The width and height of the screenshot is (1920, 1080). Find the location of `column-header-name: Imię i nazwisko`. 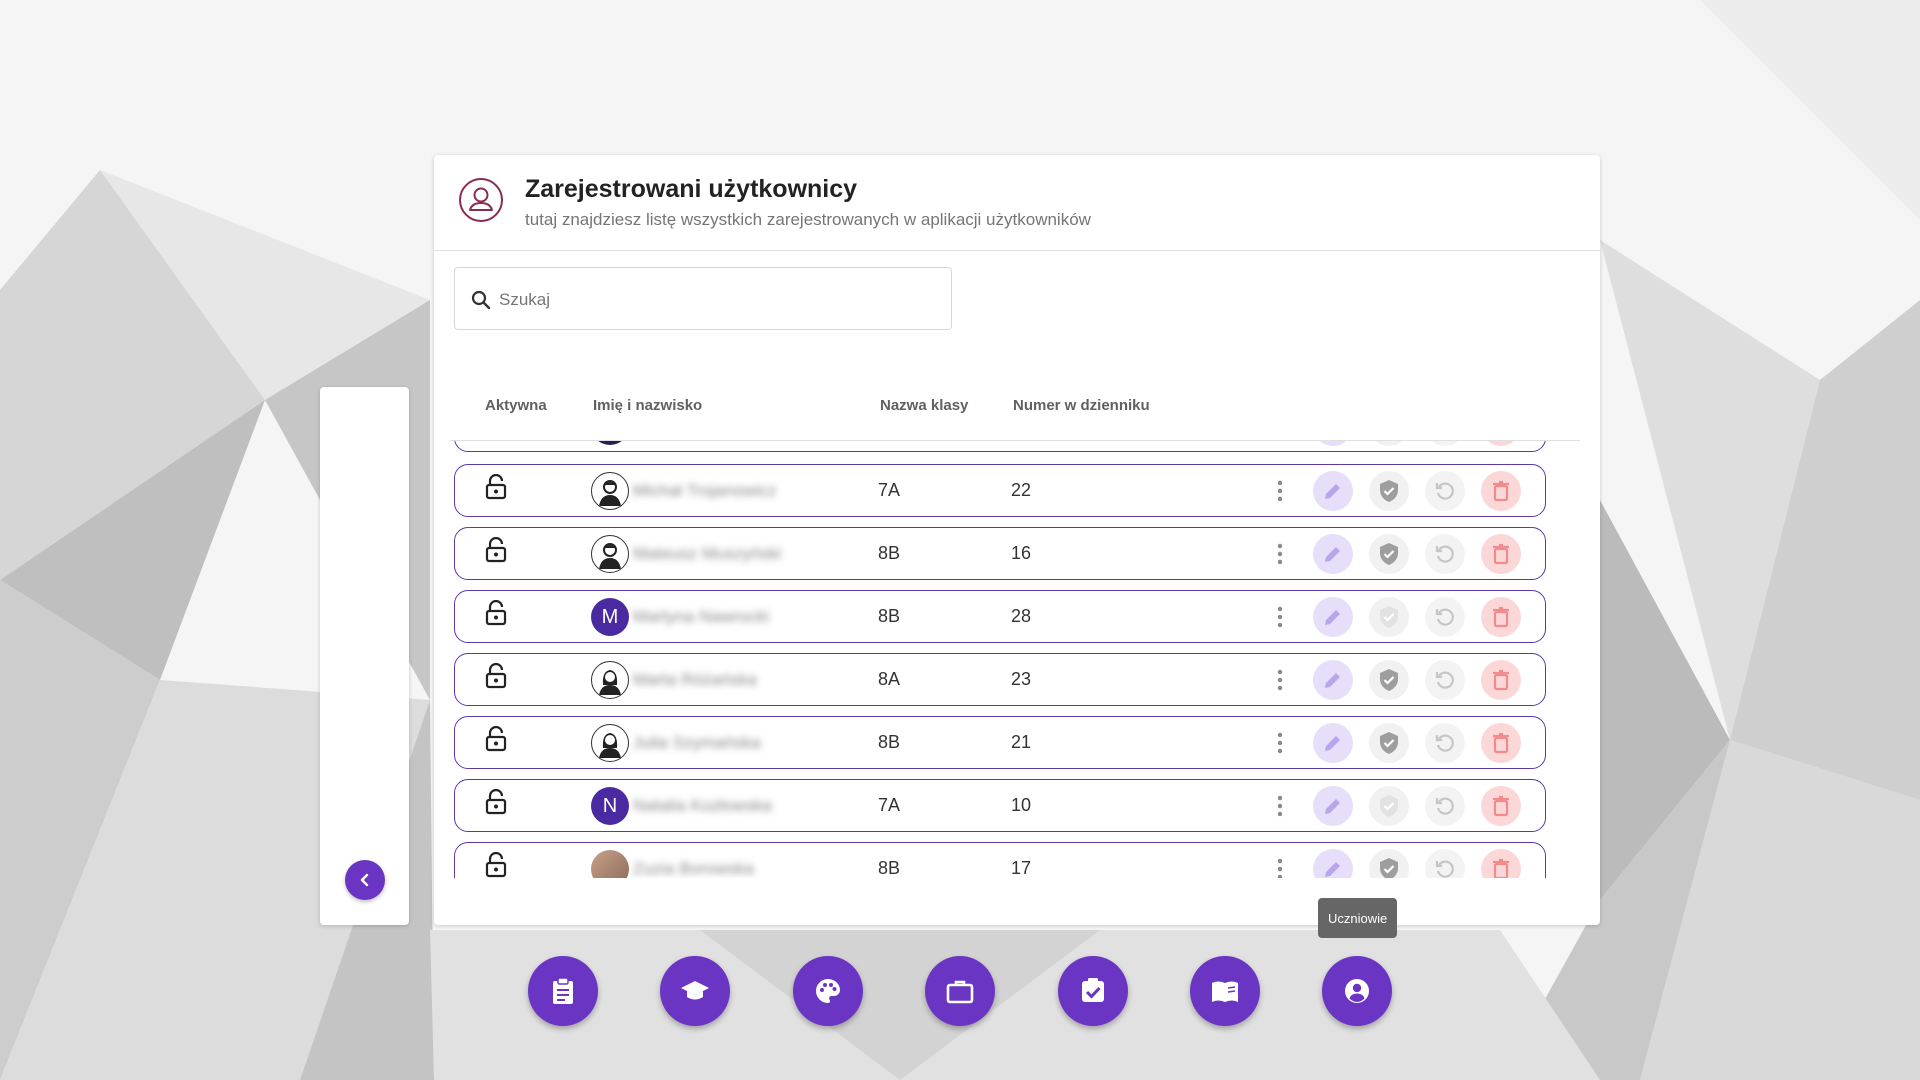

column-header-name: Imię i nazwisko is located at coordinates (647, 405).